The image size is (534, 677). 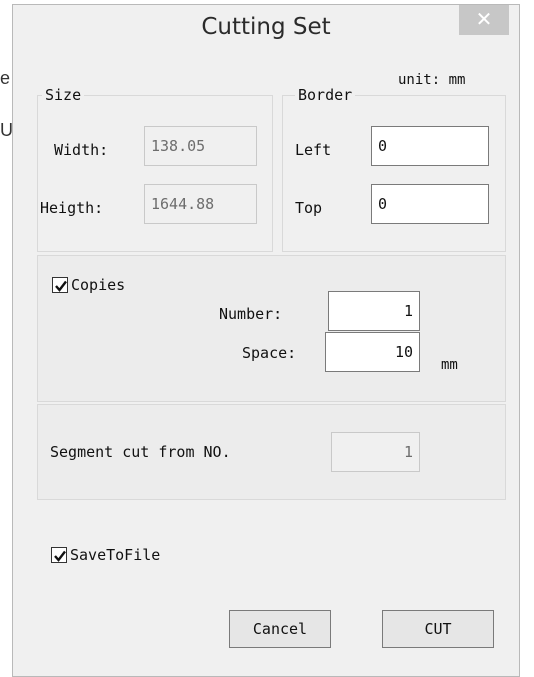 What do you see at coordinates (115, 555) in the screenshot?
I see `save-to-file-label: SaveToFile` at bounding box center [115, 555].